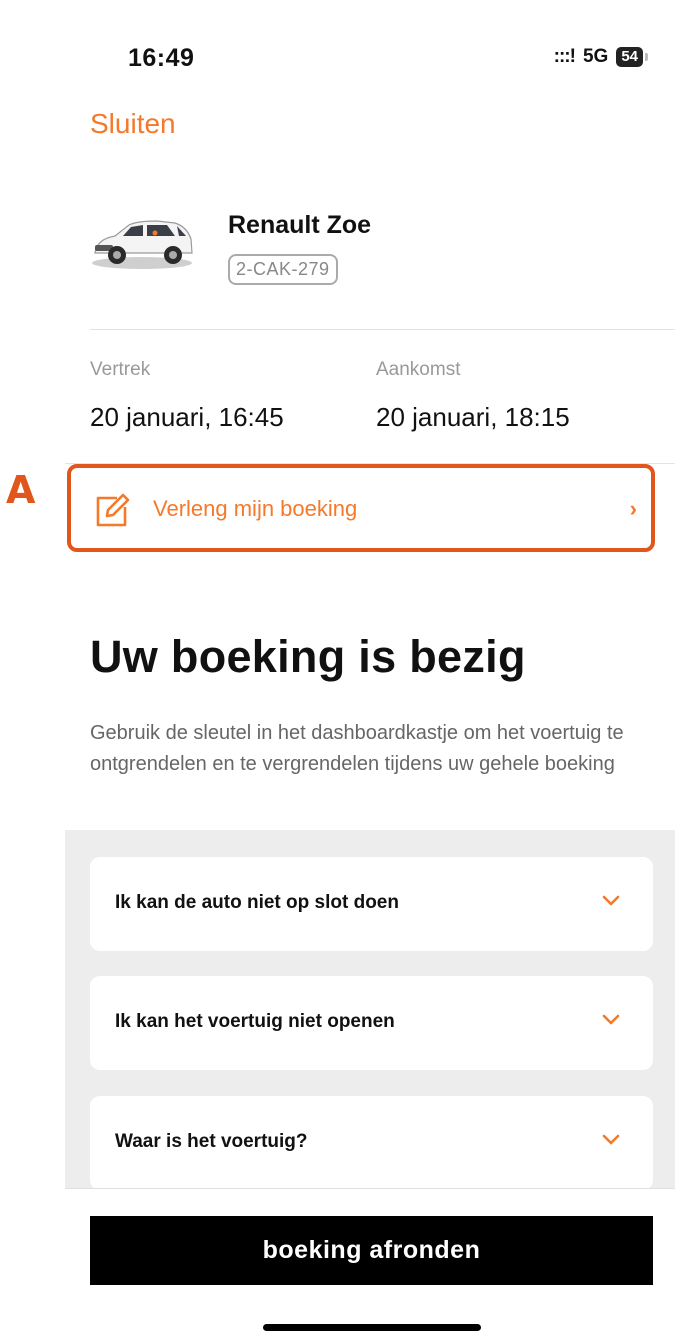 The image size is (675, 1338). I want to click on annotation-marker-a: A, so click(21, 490).